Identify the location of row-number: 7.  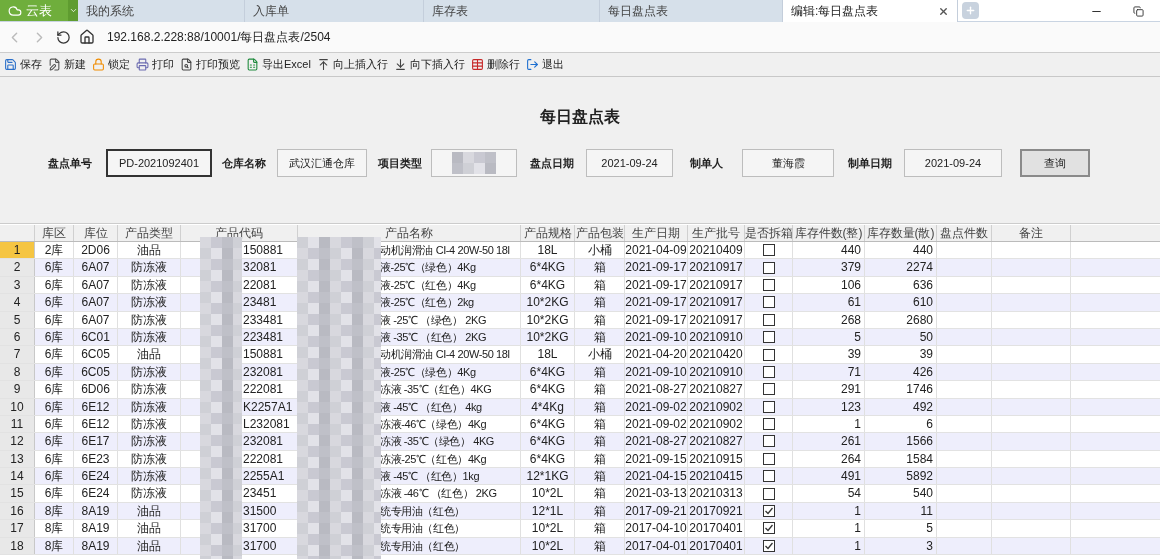
(17, 354).